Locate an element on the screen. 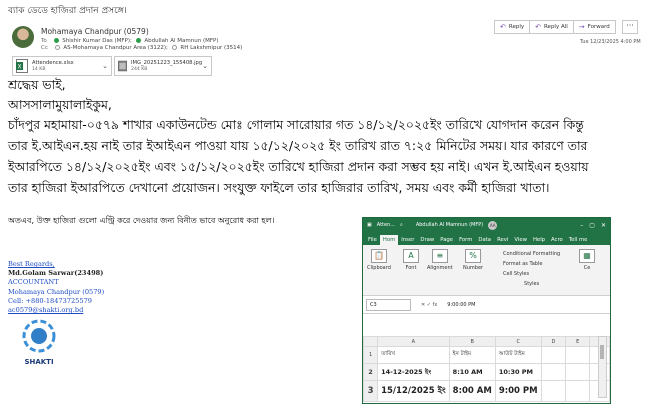  signature-branch: Mohamaya Chandpur (0579) is located at coordinates (56, 291).